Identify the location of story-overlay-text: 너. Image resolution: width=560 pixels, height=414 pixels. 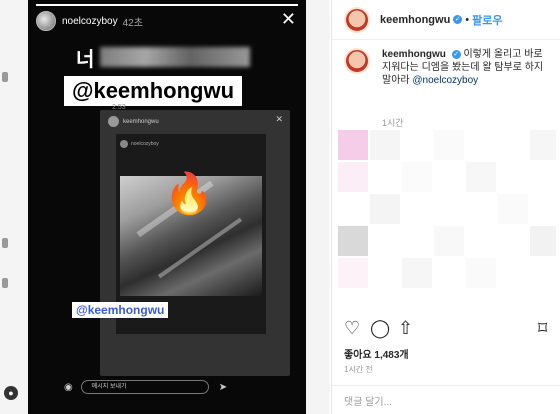
(163, 57).